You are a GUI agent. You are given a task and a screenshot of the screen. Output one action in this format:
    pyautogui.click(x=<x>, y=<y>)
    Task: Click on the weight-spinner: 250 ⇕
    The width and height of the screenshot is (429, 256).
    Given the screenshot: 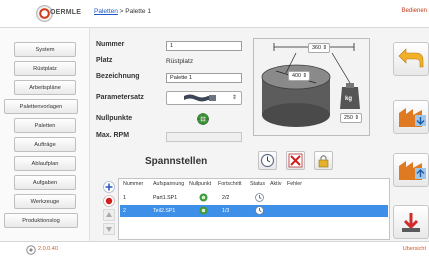 What is the action you would take?
    pyautogui.click(x=351, y=118)
    